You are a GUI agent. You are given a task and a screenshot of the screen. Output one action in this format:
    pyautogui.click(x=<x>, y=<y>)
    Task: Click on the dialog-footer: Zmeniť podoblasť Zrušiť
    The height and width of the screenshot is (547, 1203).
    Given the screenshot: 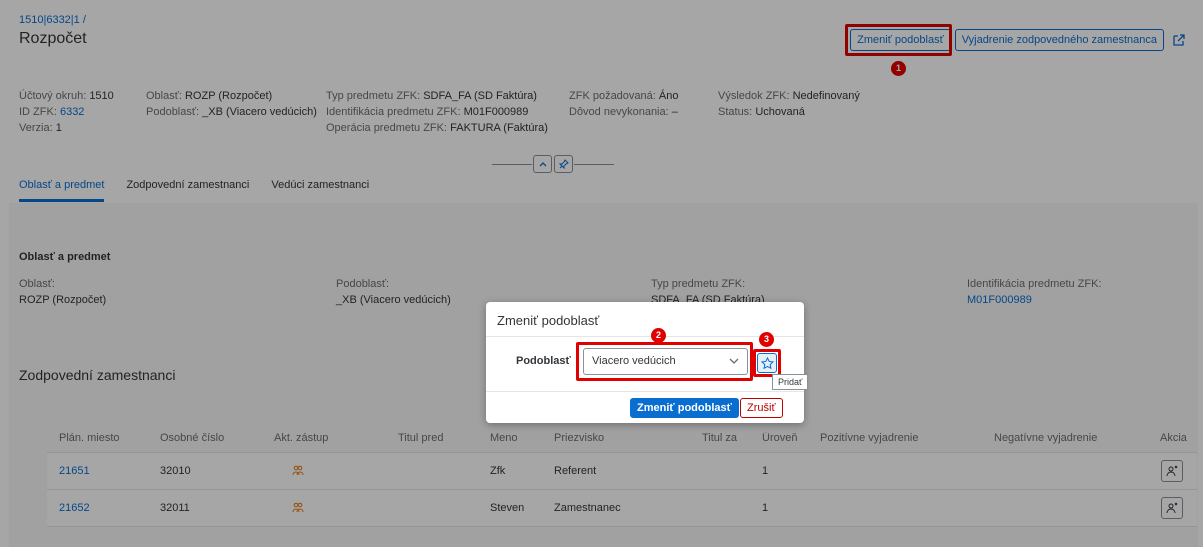 What is the action you would take?
    pyautogui.click(x=645, y=407)
    